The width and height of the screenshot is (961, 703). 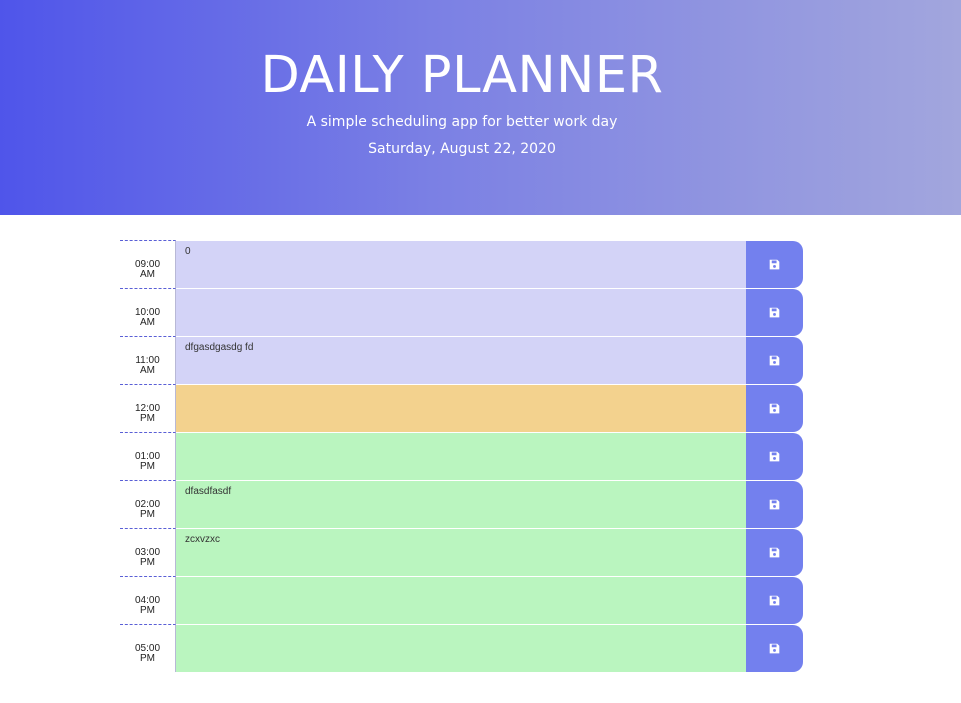 I want to click on hour-label: 10:00 AM, so click(x=148, y=312).